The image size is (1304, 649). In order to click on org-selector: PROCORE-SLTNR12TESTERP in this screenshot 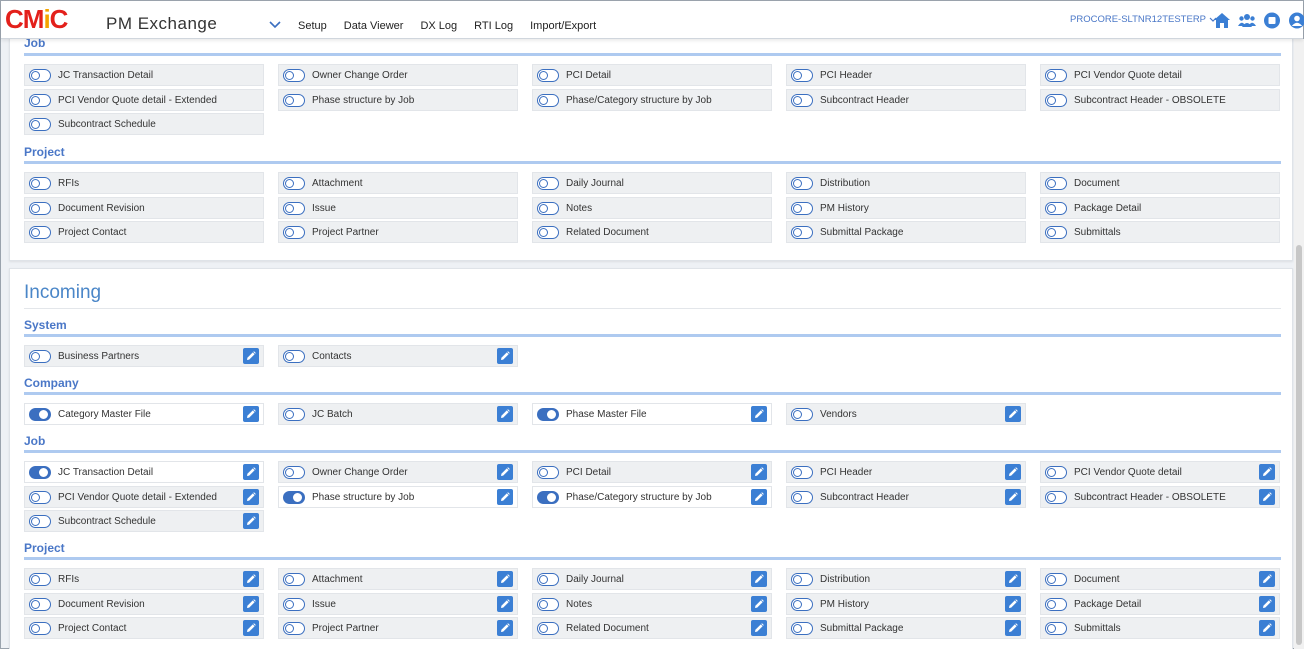, I will do `click(1143, 19)`.